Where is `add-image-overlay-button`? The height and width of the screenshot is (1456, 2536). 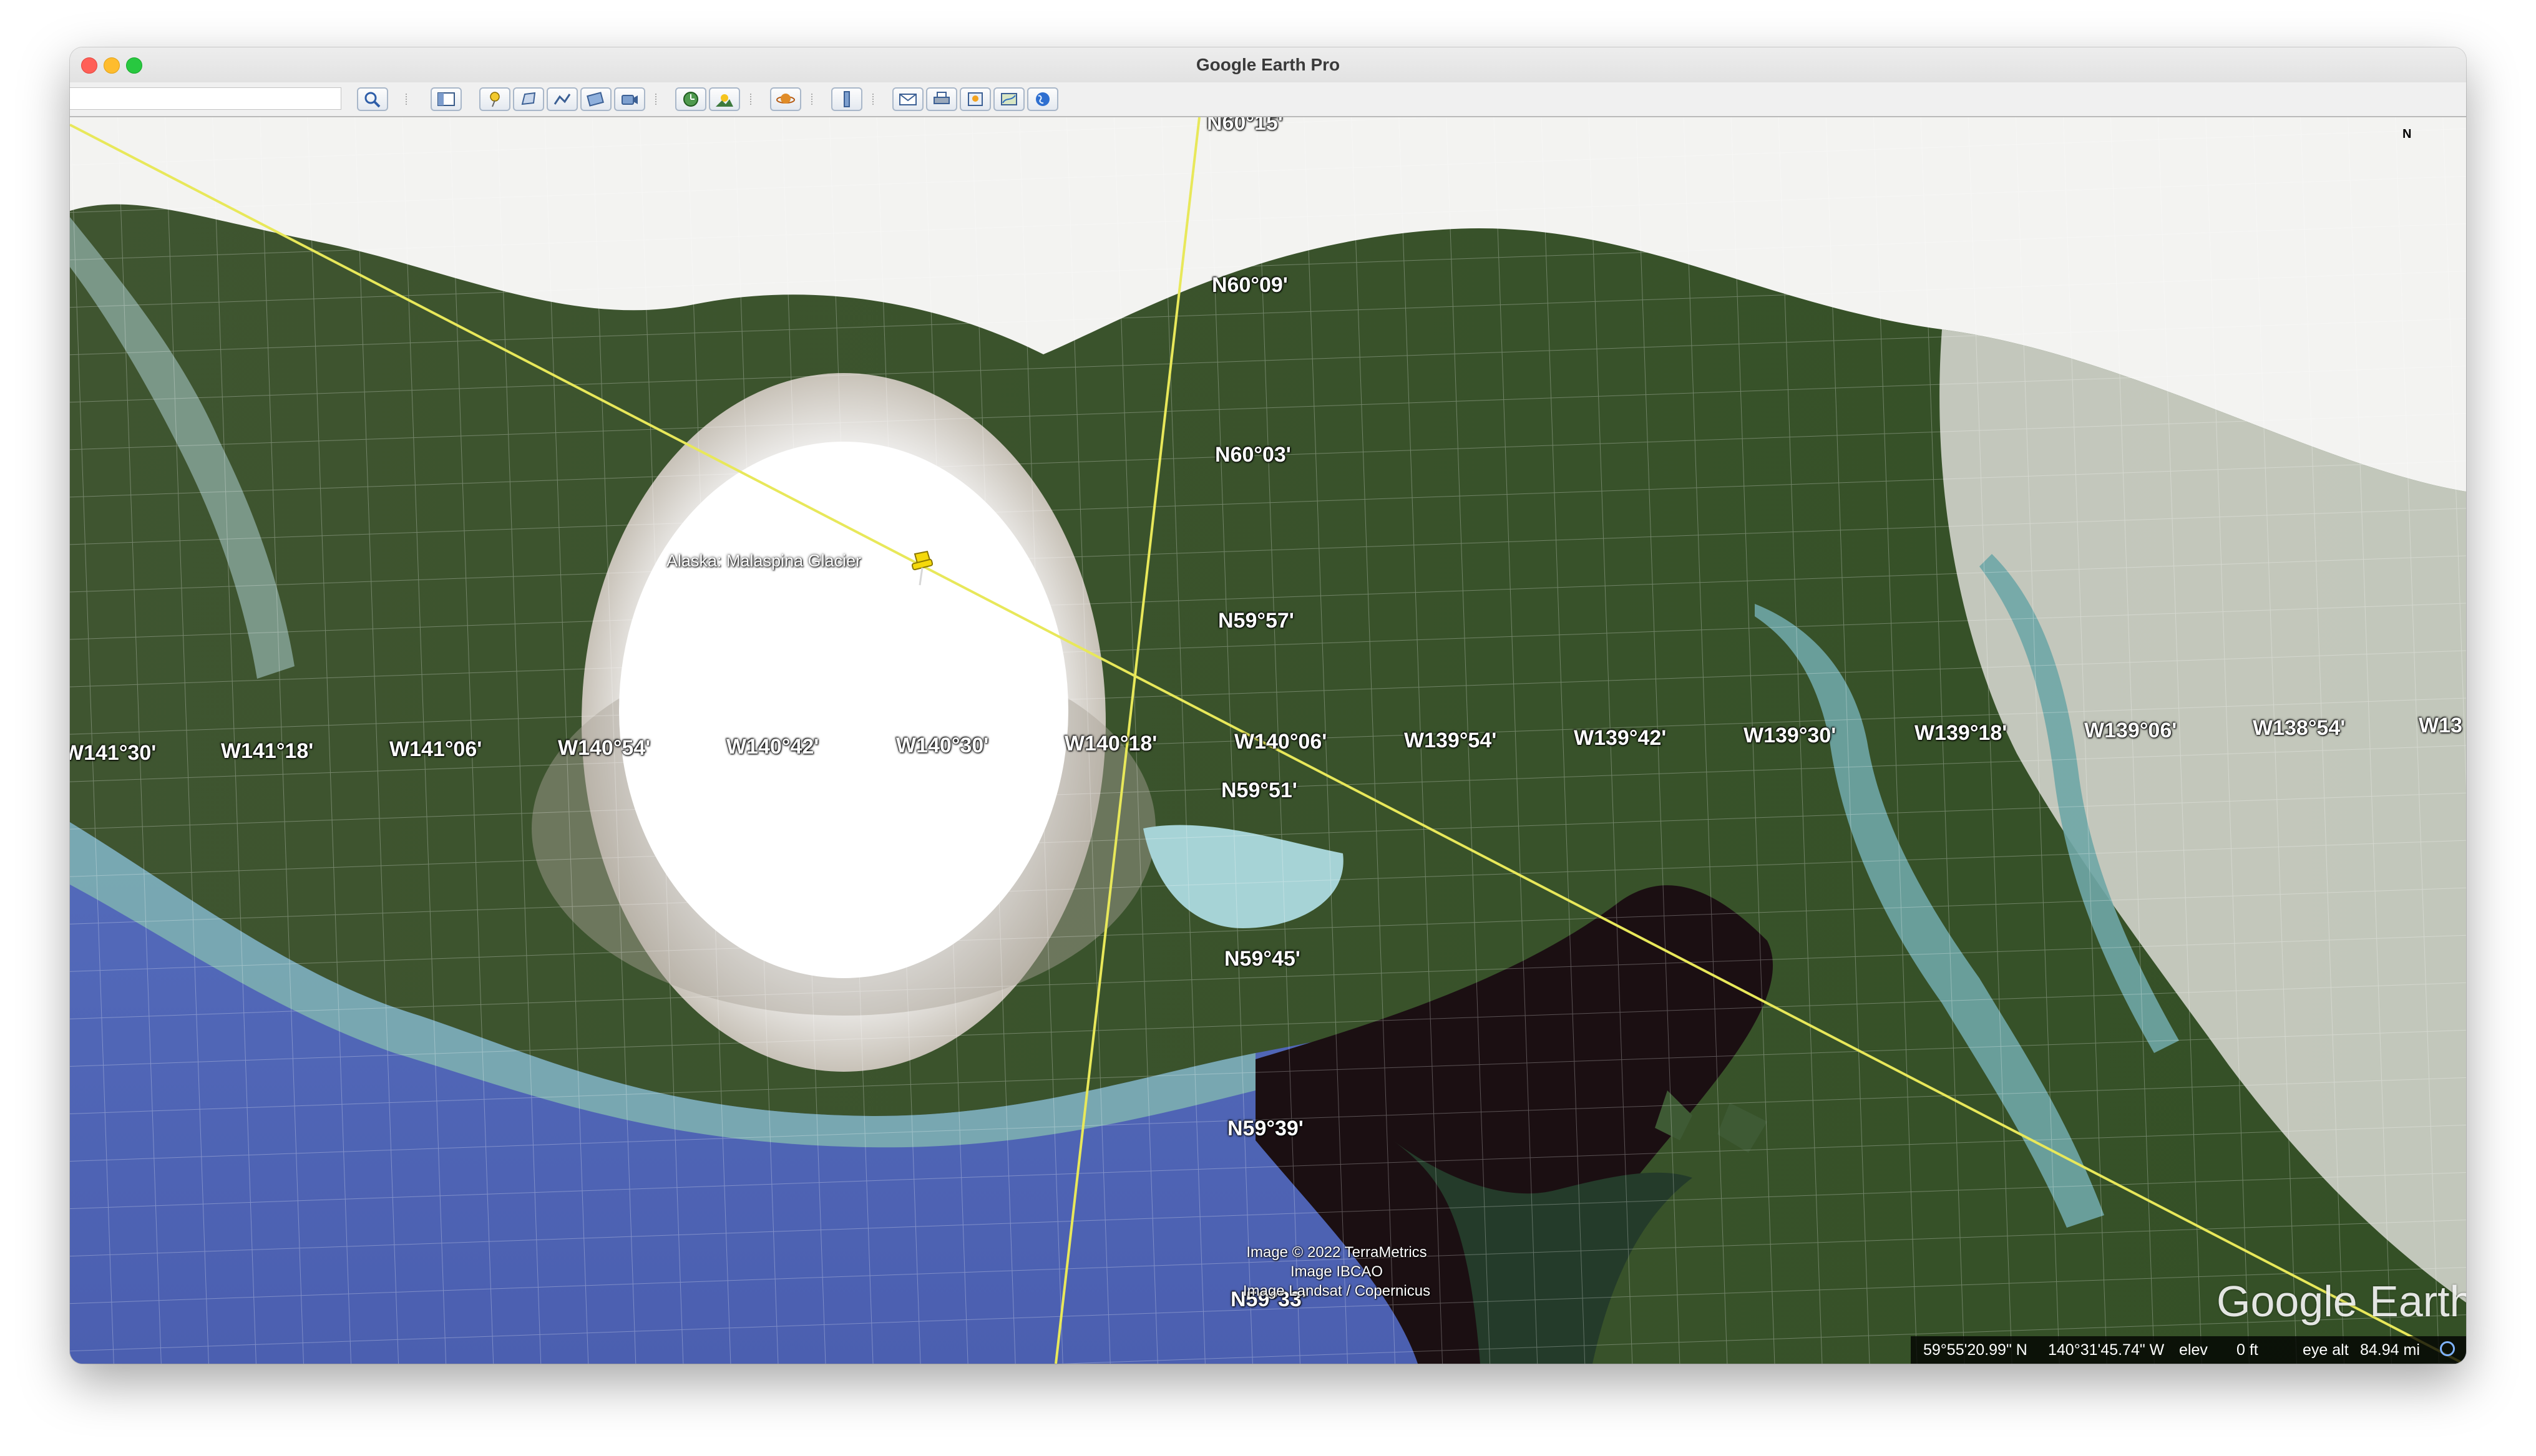
add-image-overlay-button is located at coordinates (596, 99).